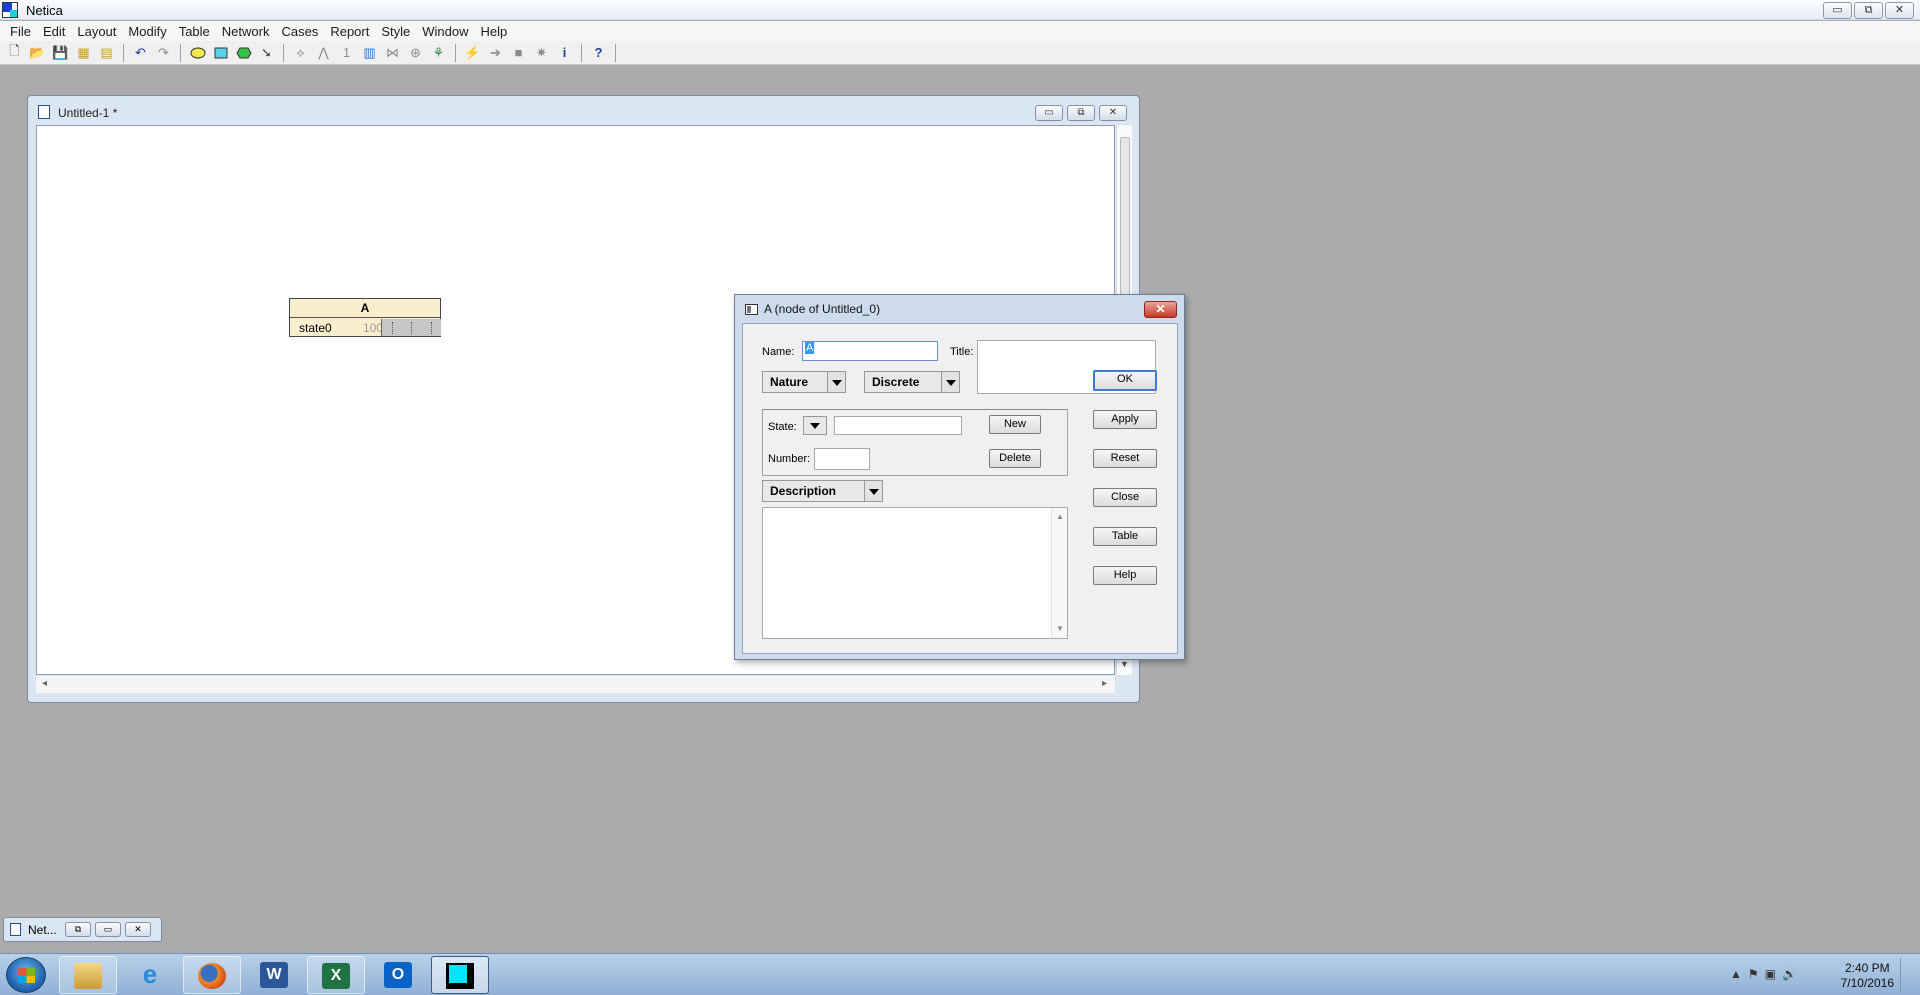 Image resolution: width=1920 pixels, height=995 pixels. What do you see at coordinates (1049, 113) in the screenshot?
I see `document-minimize-button: ▭` at bounding box center [1049, 113].